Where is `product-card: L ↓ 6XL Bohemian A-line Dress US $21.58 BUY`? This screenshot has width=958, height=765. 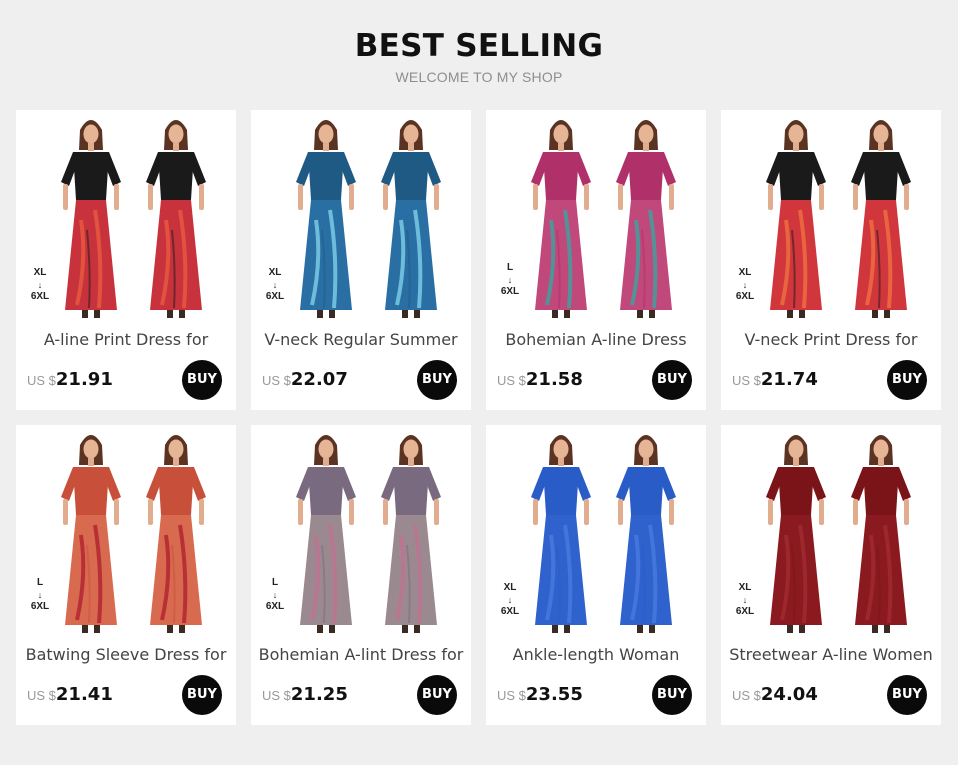
product-card: L ↓ 6XL Bohemian A-line Dress US $21.58 BUY is located at coordinates (596, 260).